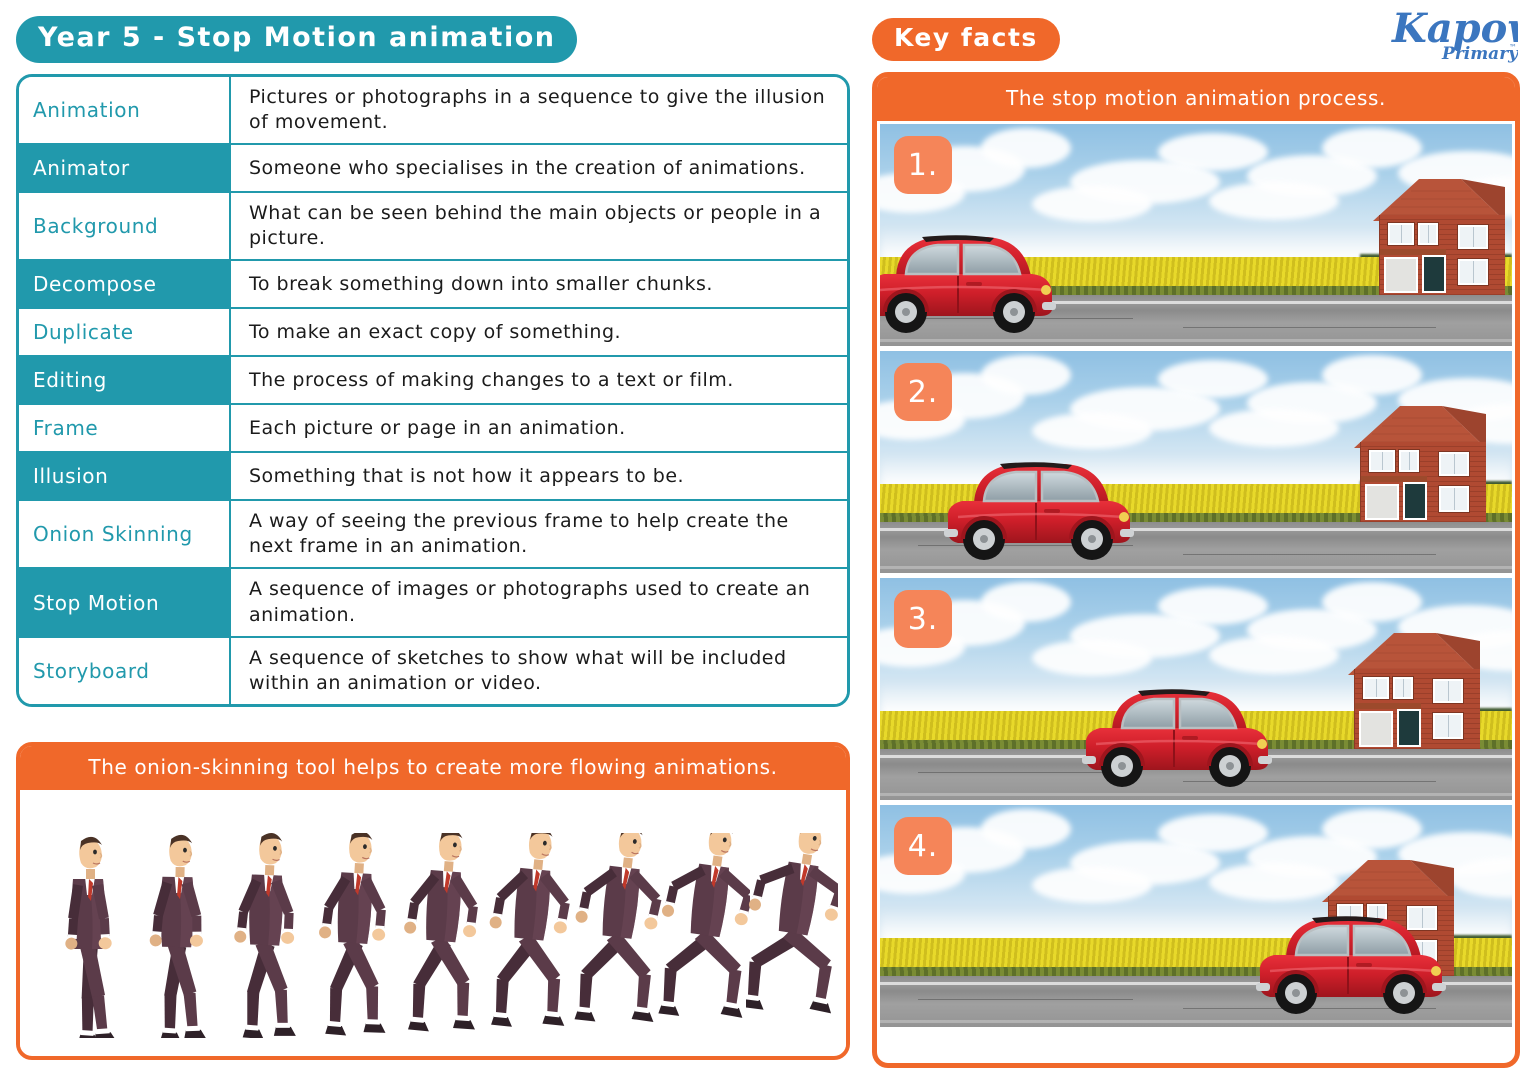 This screenshot has width=1531, height=1079. What do you see at coordinates (539, 428) in the screenshot?
I see `vocab-definition: Each picture or page in an animation.` at bounding box center [539, 428].